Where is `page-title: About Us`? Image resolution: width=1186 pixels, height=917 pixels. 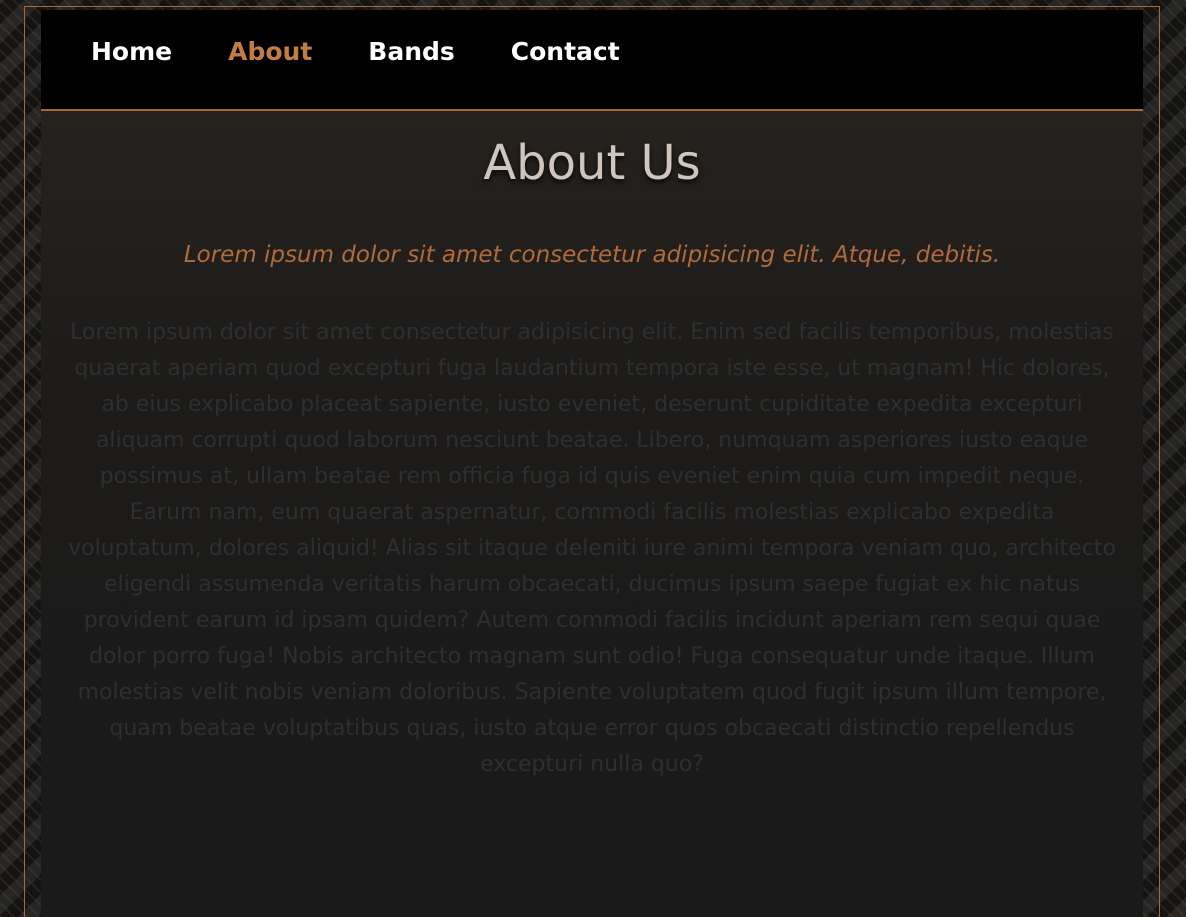 page-title: About Us is located at coordinates (592, 163).